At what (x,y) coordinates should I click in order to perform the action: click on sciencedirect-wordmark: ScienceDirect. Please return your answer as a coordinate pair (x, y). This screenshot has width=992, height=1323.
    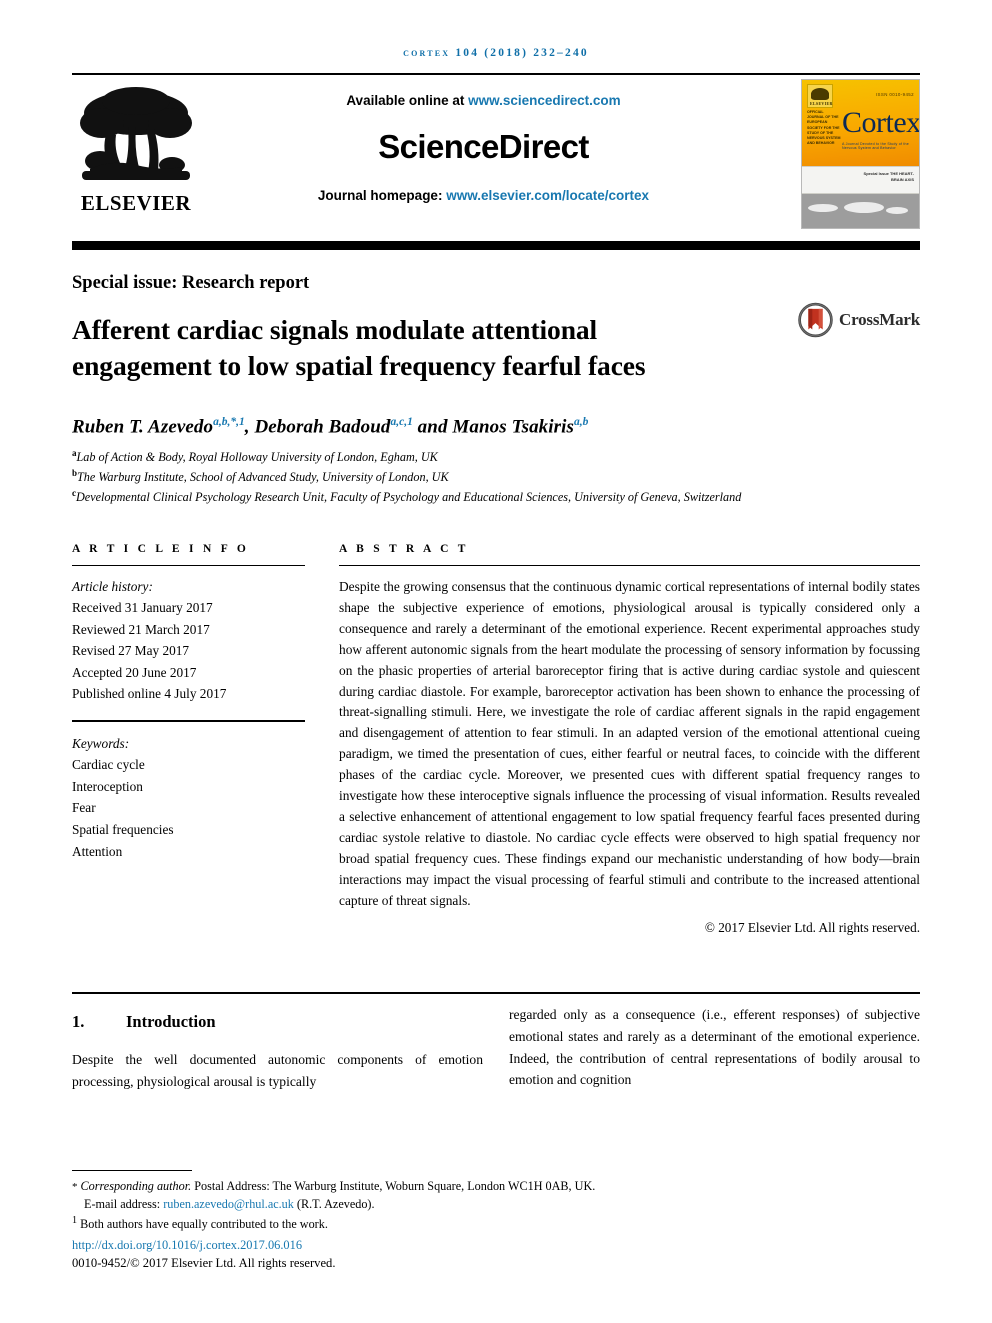
    Looking at the image, I should click on (483, 146).